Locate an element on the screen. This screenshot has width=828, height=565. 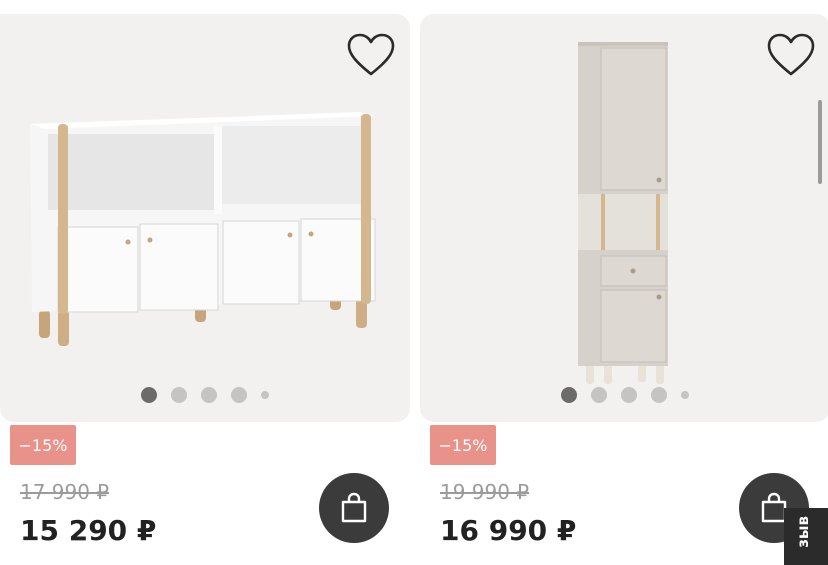
old-price: 17 990 ₽ is located at coordinates (65, 492).